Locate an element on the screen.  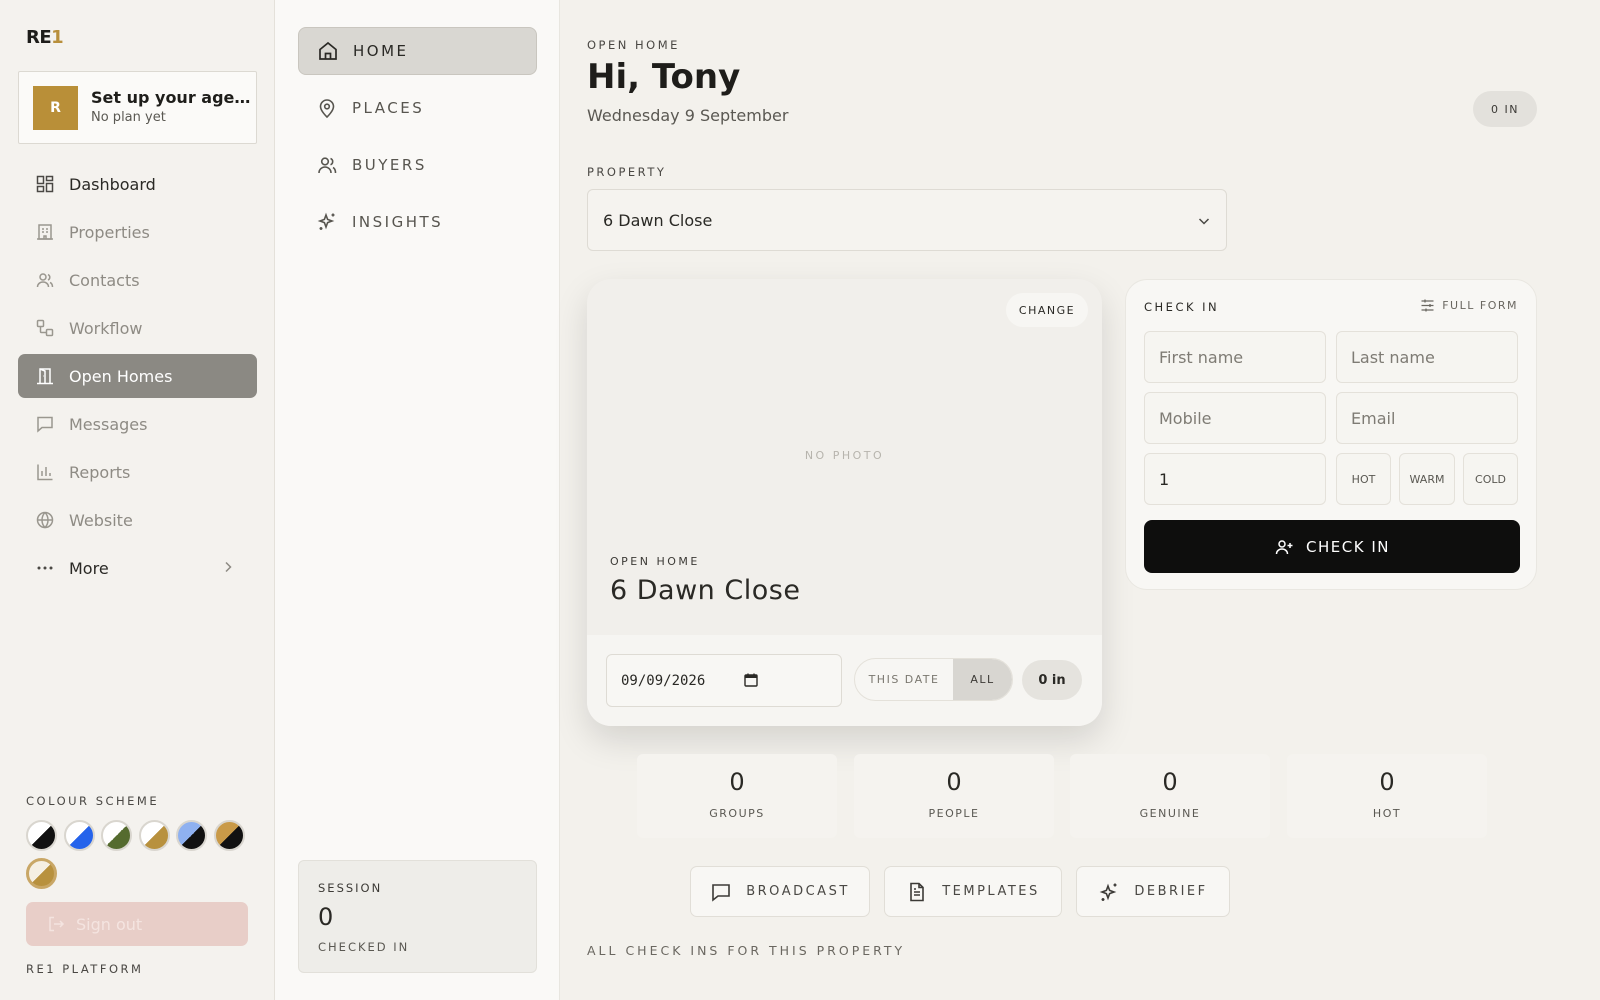
sidebar-item-label: Contacts is located at coordinates (104, 280).